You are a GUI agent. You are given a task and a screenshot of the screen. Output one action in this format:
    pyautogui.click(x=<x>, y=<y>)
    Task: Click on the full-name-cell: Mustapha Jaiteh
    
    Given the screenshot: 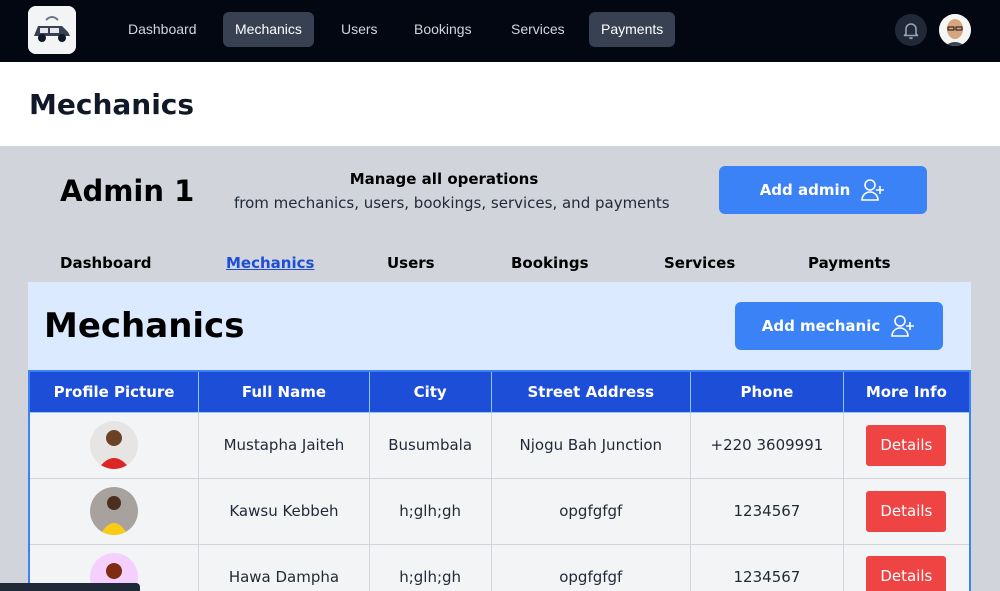 What is the action you would take?
    pyautogui.click(x=284, y=445)
    